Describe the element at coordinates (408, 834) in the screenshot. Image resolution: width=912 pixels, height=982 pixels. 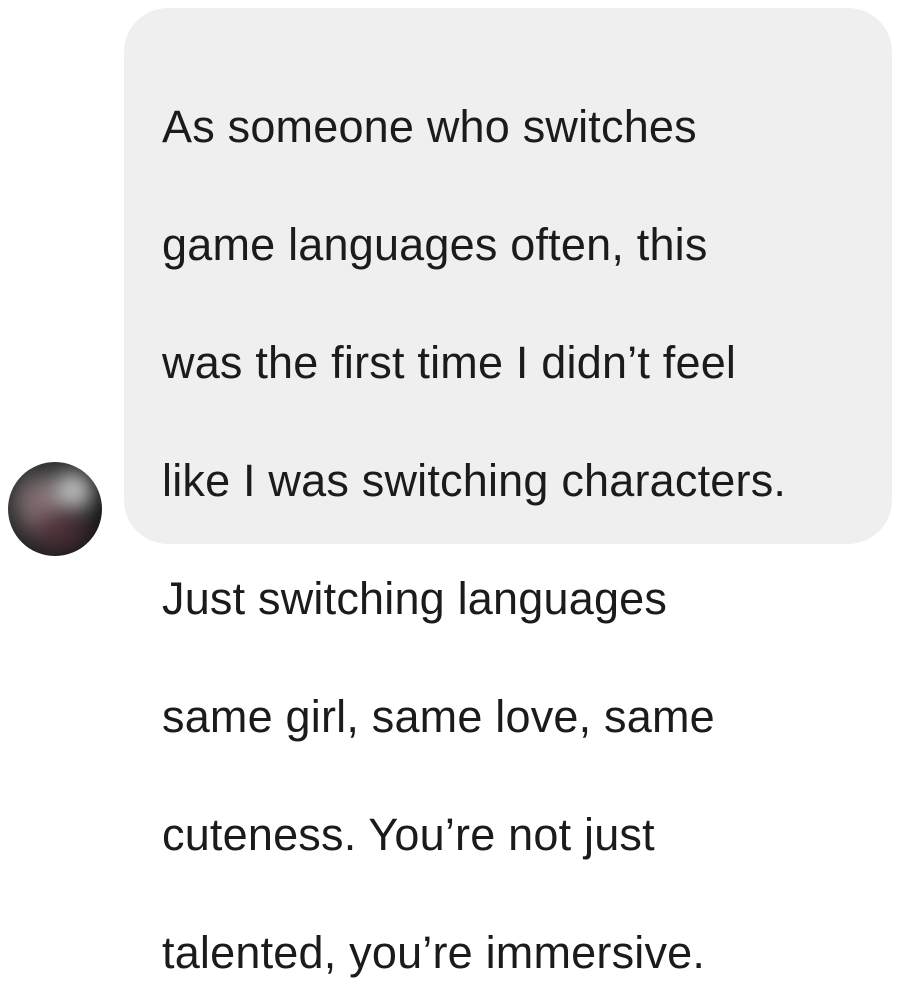
I see `message-line: cuteness. You’re not just` at that location.